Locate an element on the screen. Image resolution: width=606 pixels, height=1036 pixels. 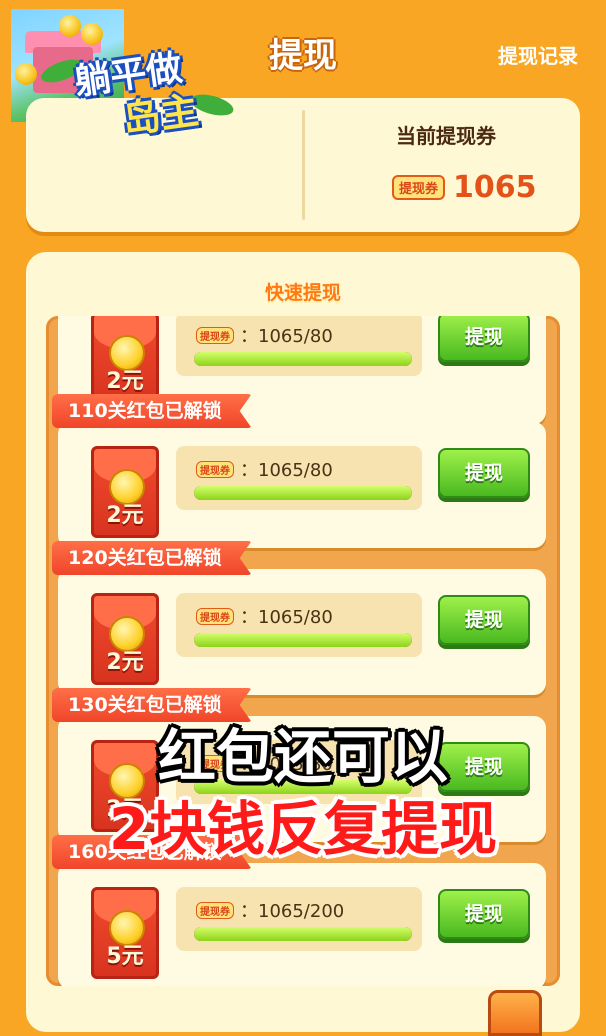
divider is located at coordinates (303, 165).